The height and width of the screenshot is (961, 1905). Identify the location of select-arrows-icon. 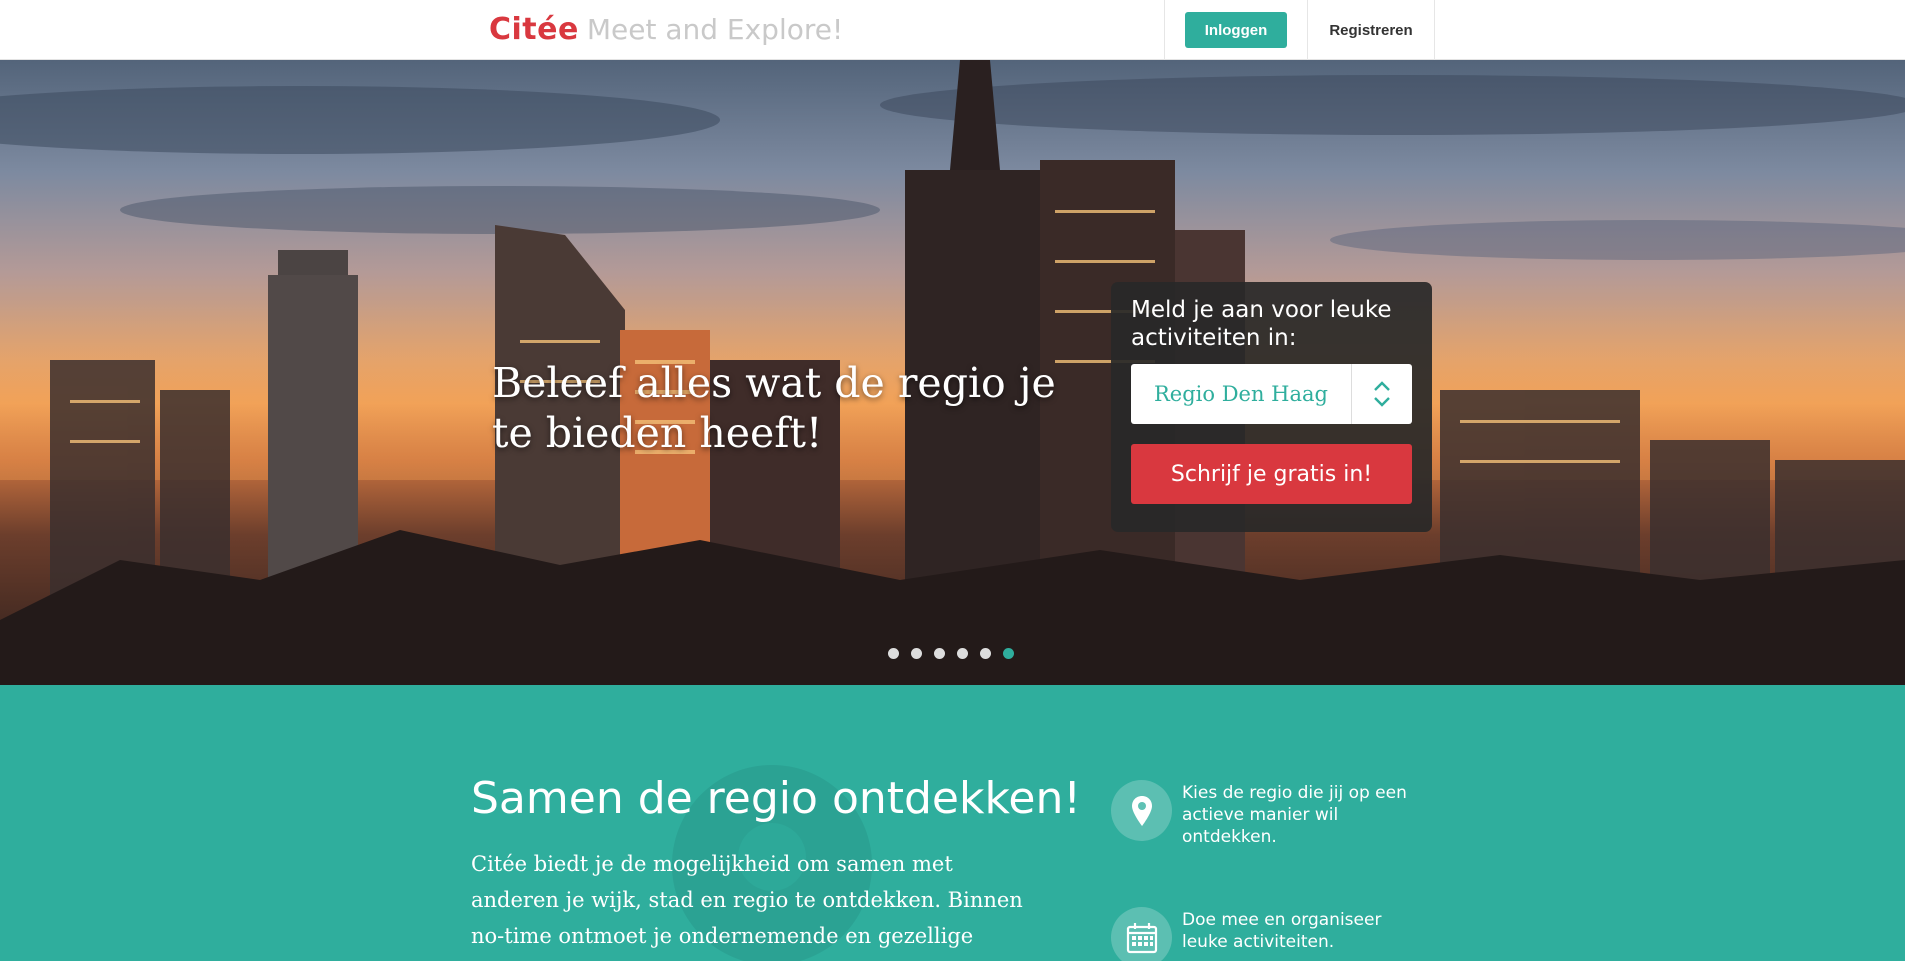
(1382, 394).